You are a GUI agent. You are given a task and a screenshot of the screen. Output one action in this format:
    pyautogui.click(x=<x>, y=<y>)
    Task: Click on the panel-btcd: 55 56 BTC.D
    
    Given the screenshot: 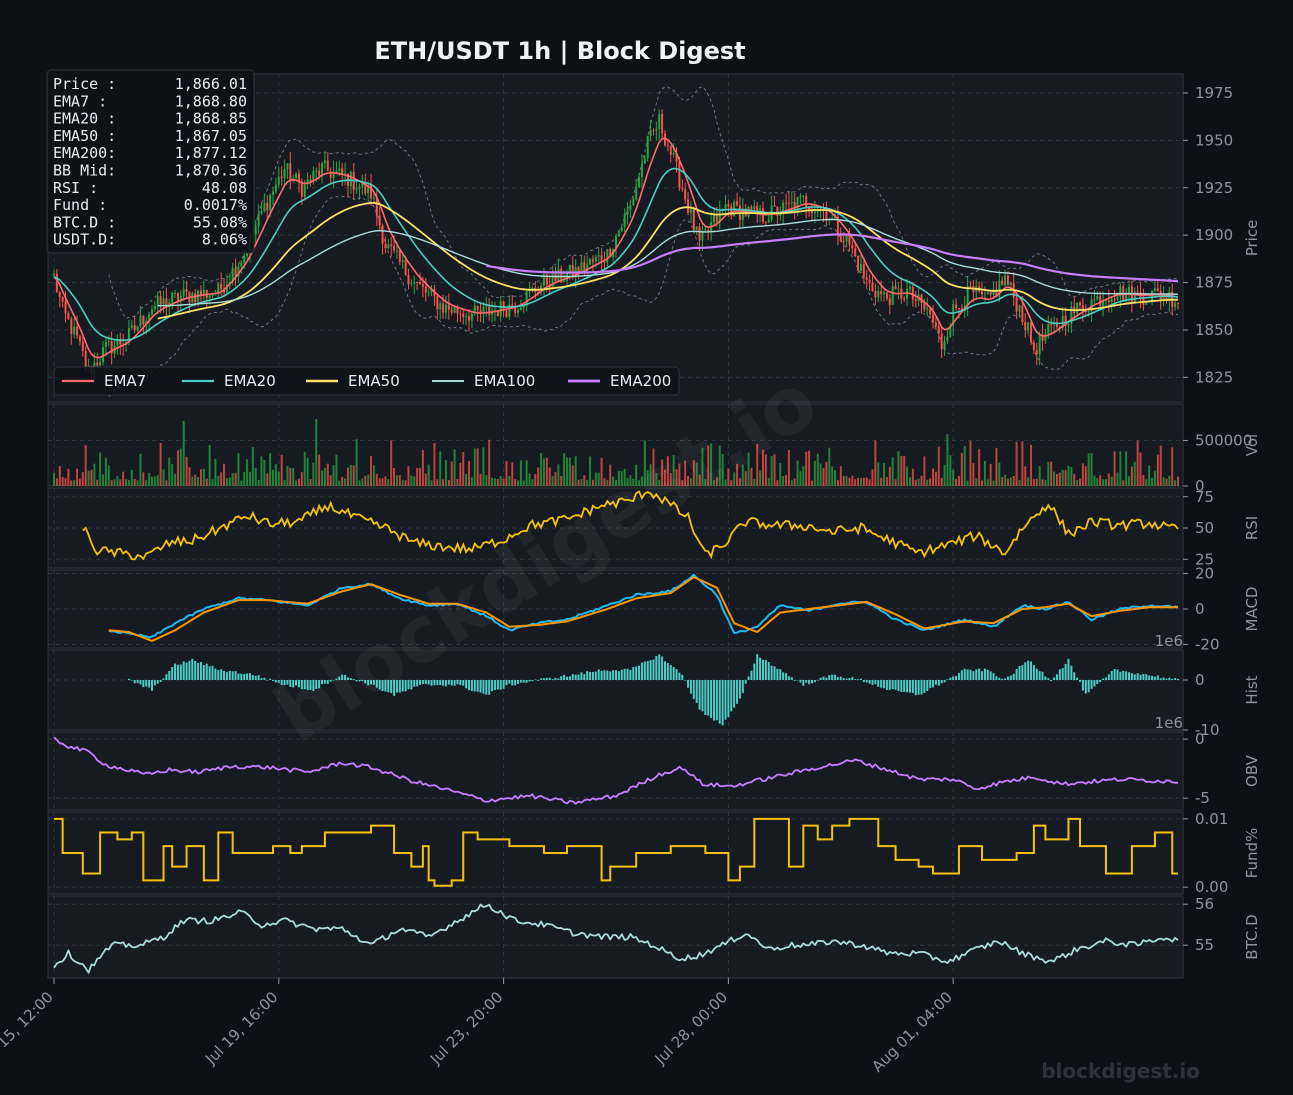 What is the action you would take?
    pyautogui.click(x=654, y=937)
    